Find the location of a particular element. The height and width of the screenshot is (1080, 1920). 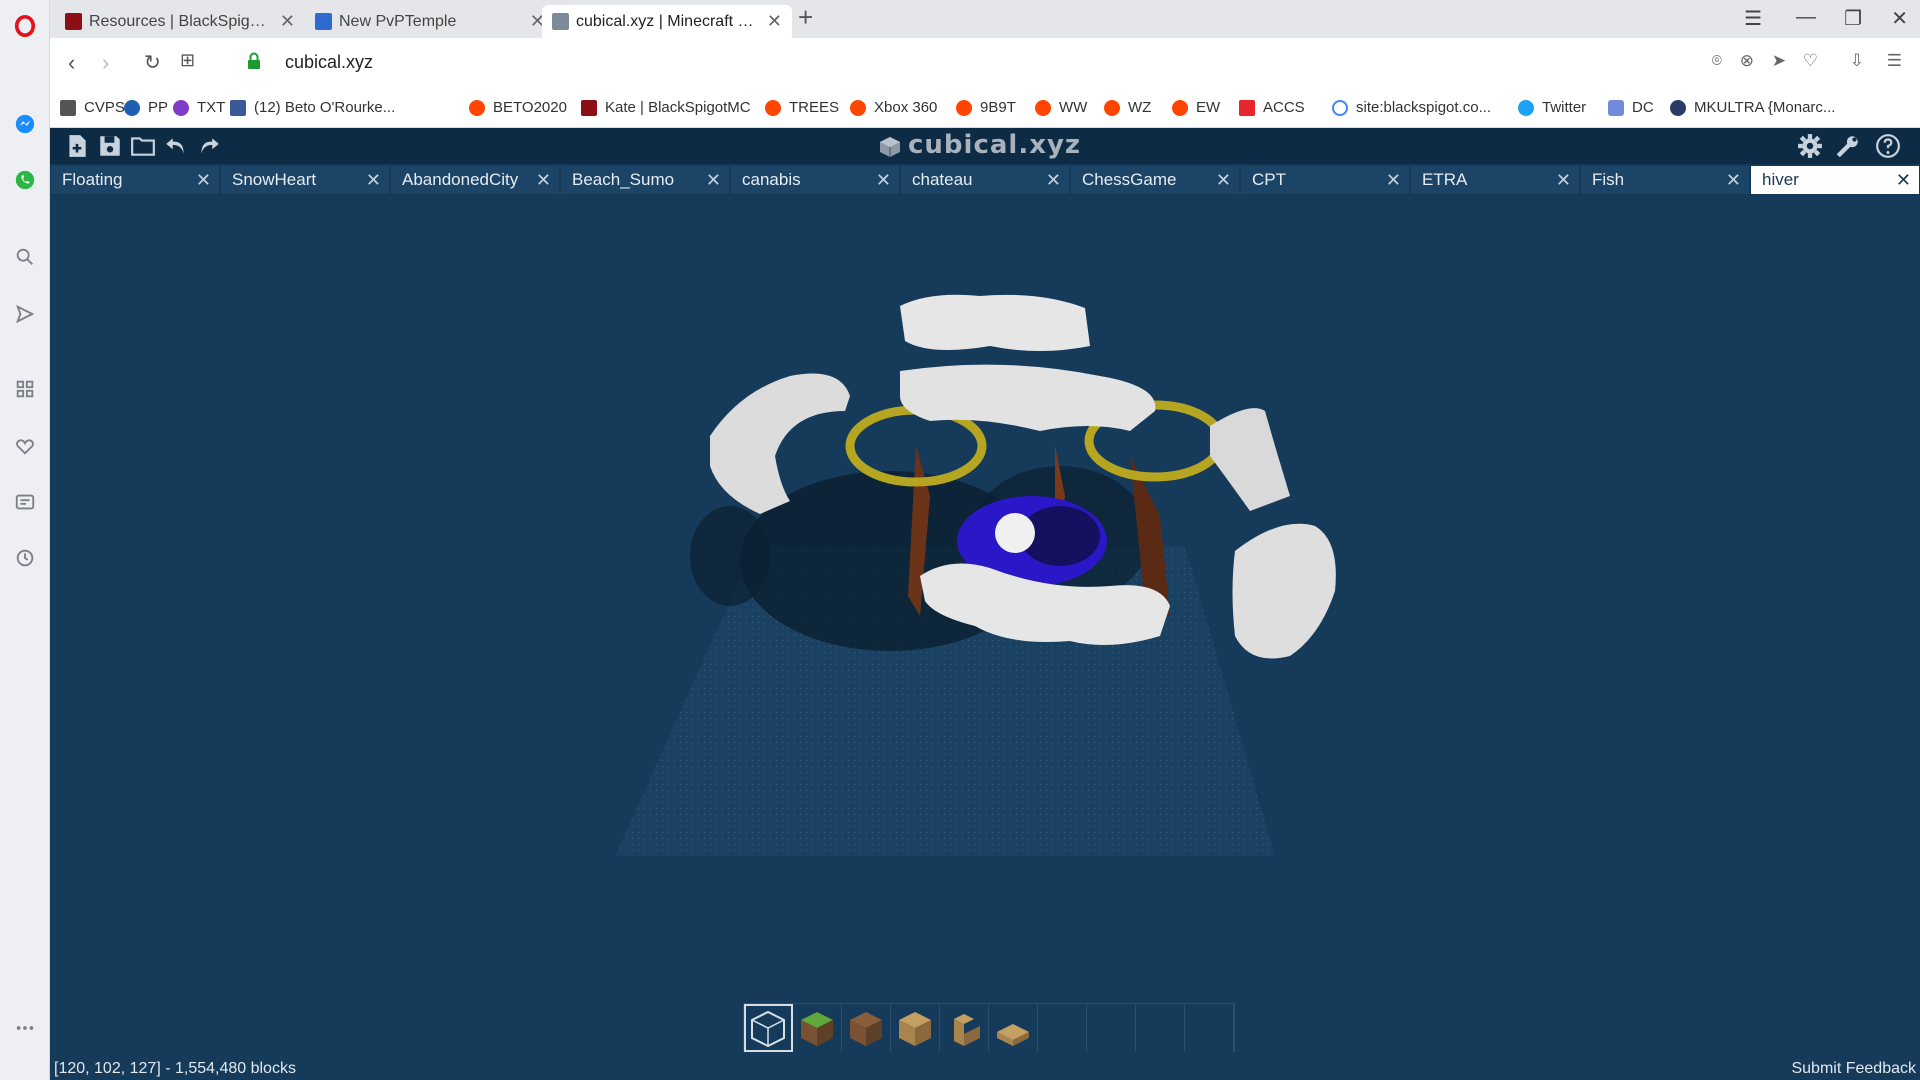

doc-tab-abandonedcity: AbandonedCity ✕ is located at coordinates (475, 180).